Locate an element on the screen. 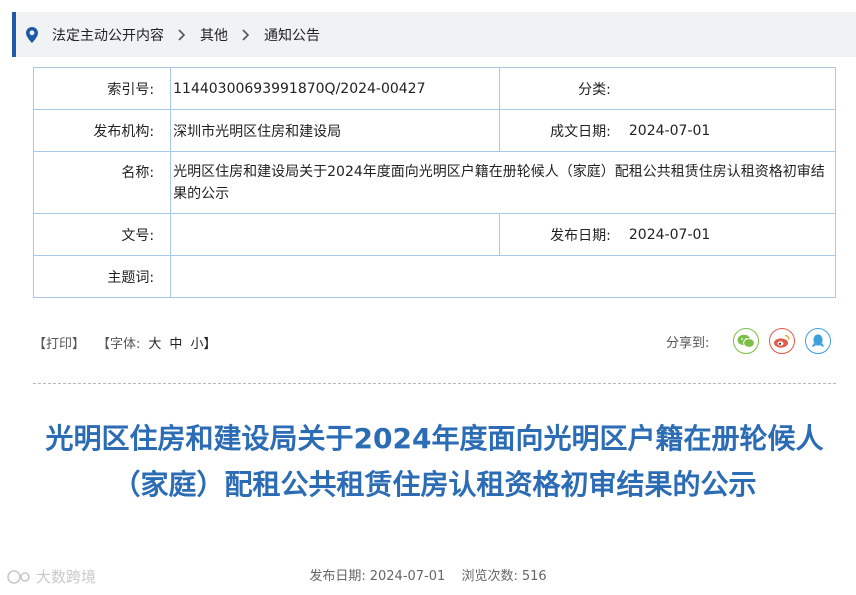 The height and width of the screenshot is (595, 856). font-large-button: 大 is located at coordinates (154, 342).